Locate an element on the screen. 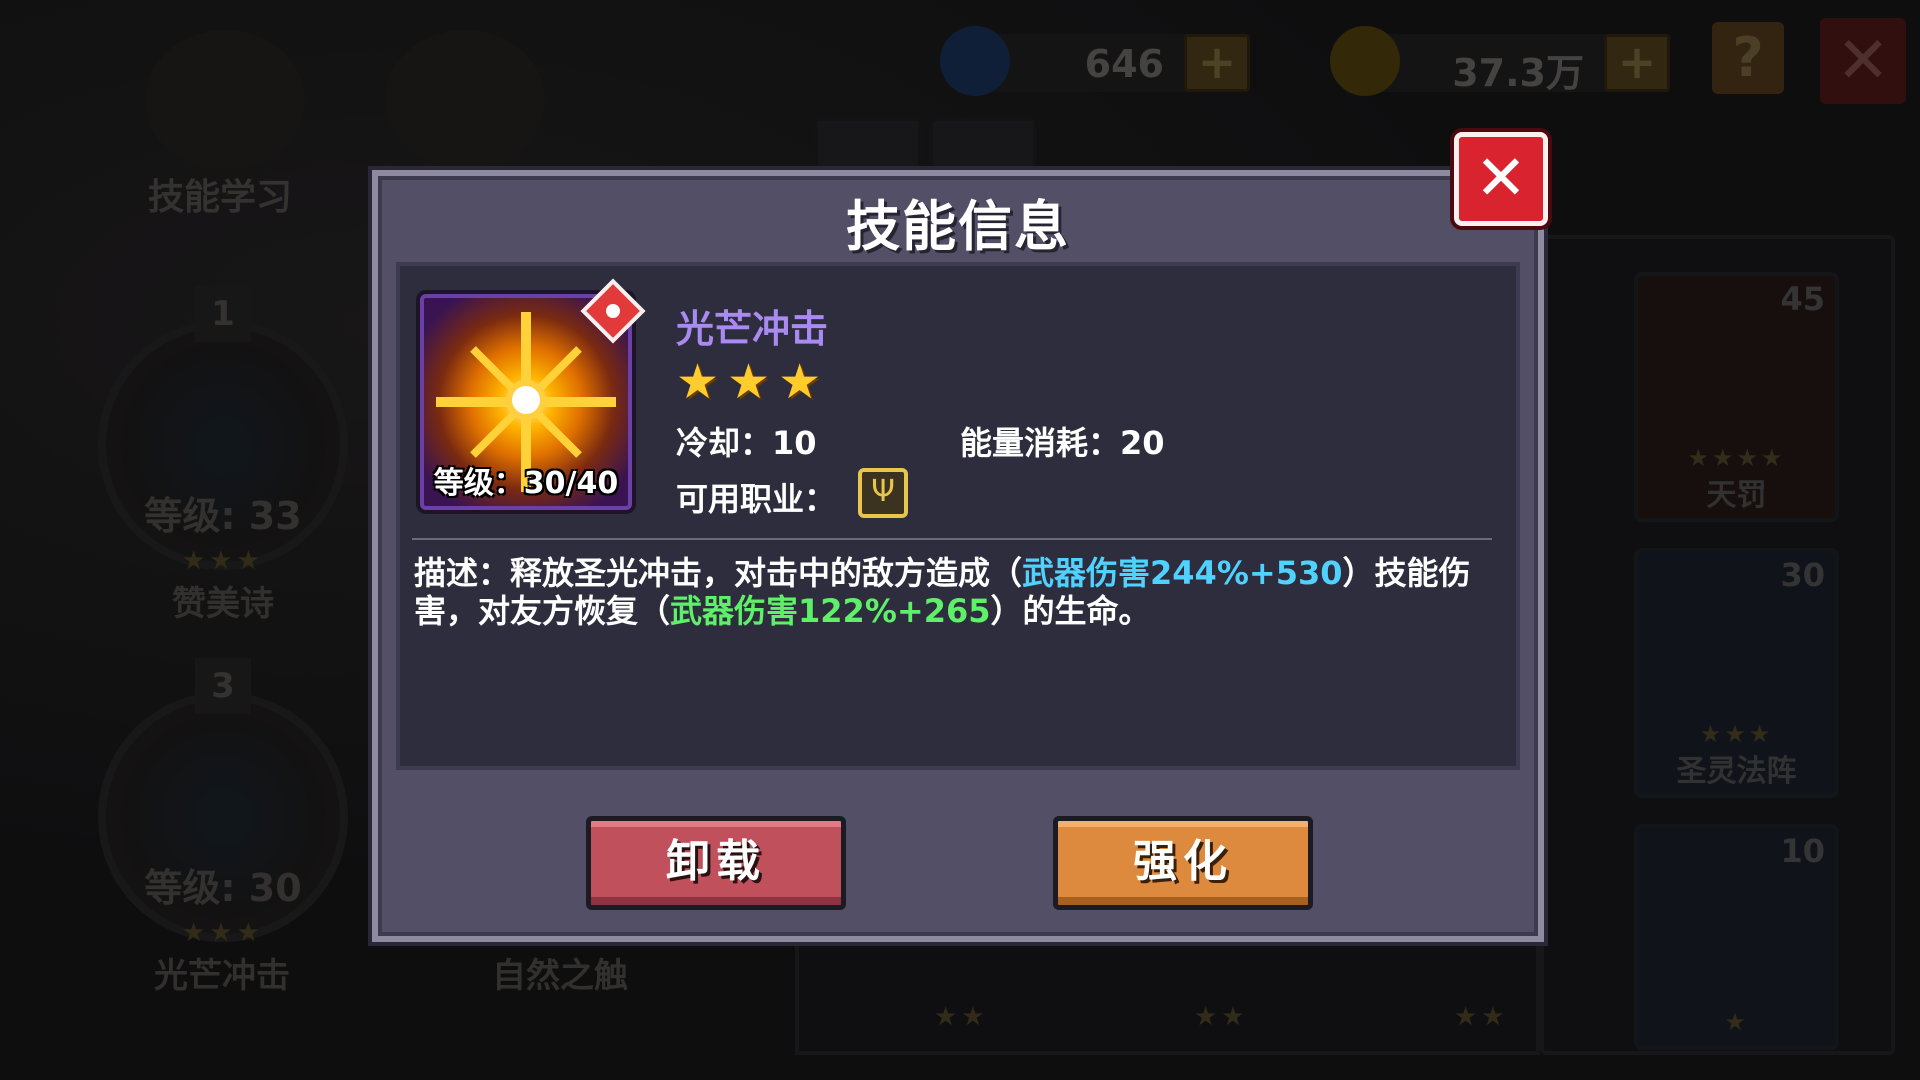 The image size is (1920, 1080). desc-heal: 武器伤害122%+265 is located at coordinates (830, 611).